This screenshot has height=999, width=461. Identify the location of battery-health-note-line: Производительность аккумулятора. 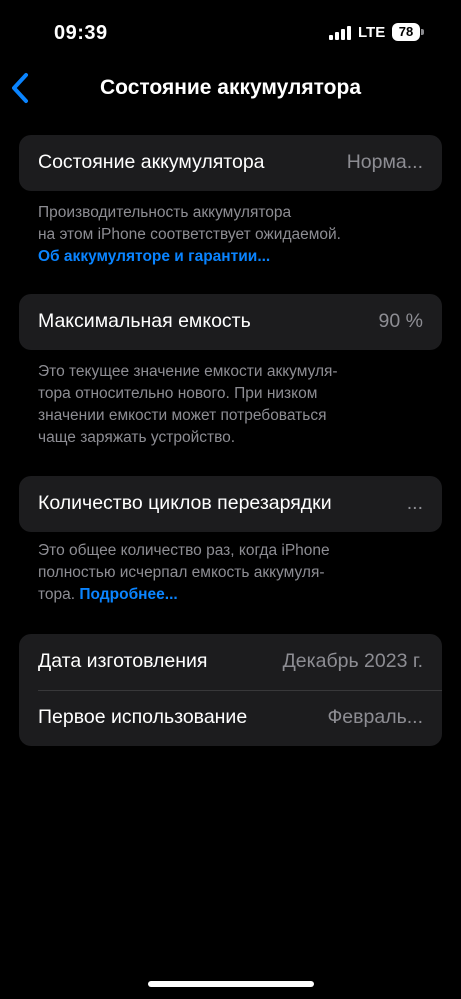
(165, 212).